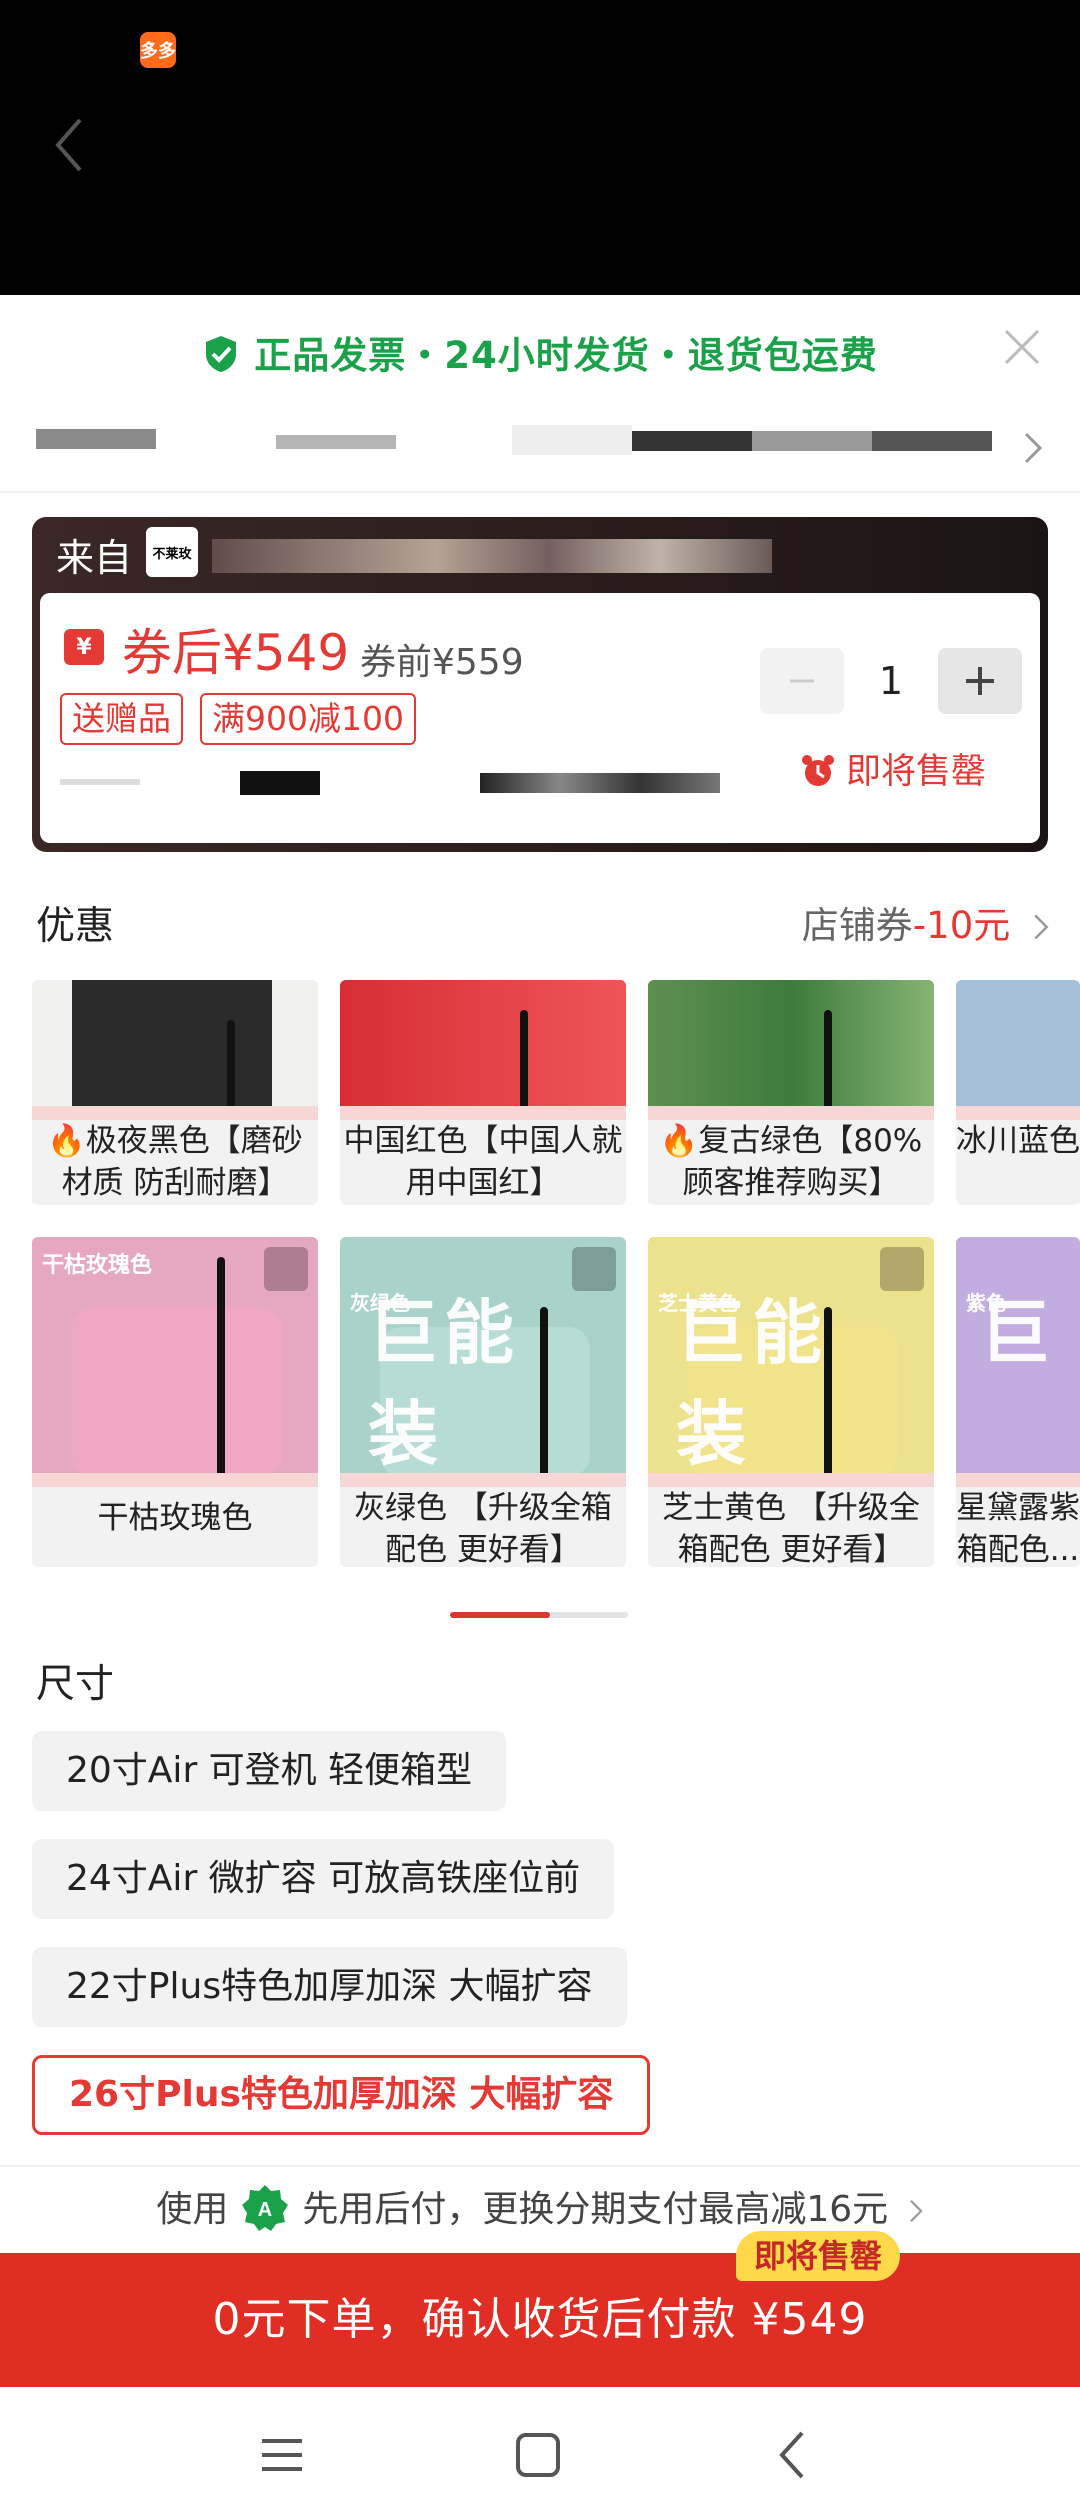  I want to click on sell-soon-pill: 即将售罄, so click(818, 2256).